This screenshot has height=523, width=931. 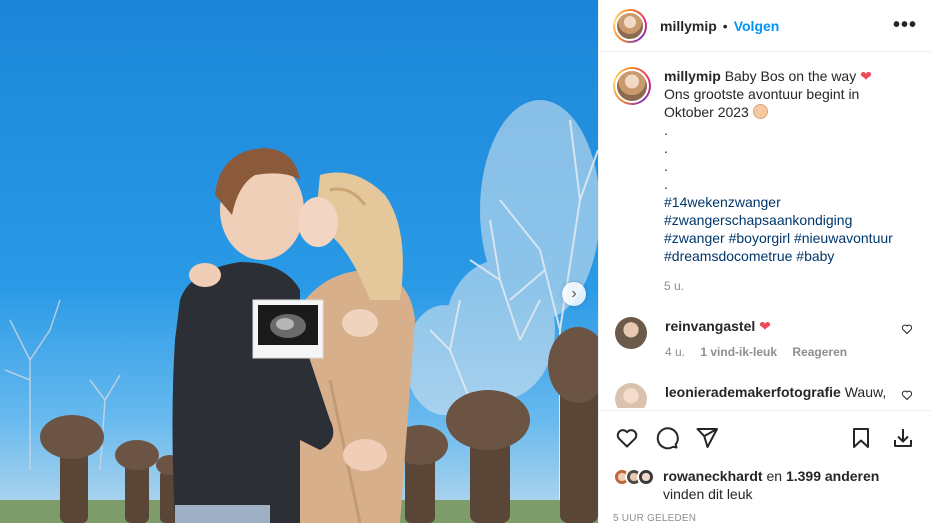 I want to click on avatar, so click(x=630, y=25).